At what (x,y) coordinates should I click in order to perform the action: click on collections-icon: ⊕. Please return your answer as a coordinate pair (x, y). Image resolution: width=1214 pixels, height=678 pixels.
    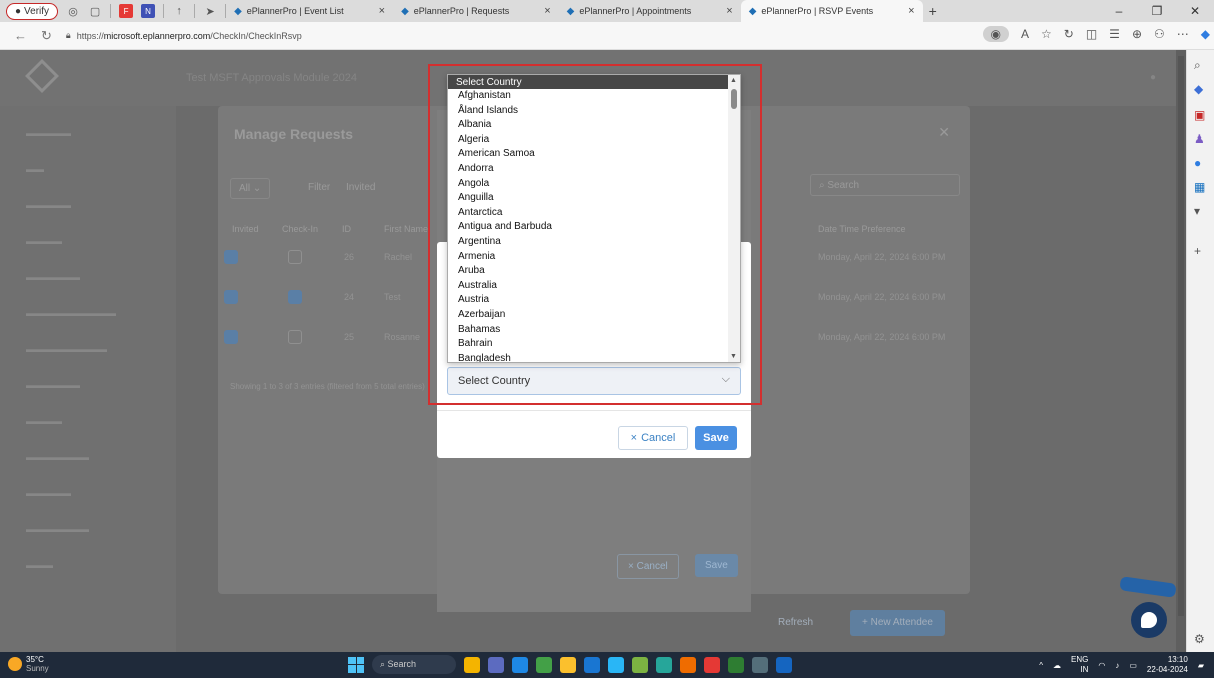
    Looking at the image, I should click on (1137, 34).